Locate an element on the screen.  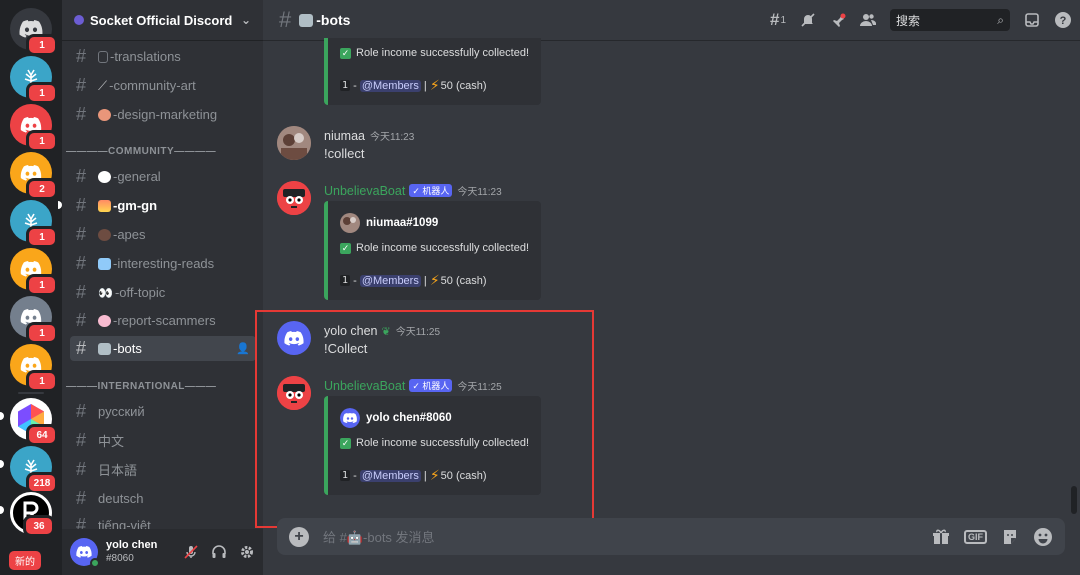
channel-label: -bots is located at coordinates (127, 348).